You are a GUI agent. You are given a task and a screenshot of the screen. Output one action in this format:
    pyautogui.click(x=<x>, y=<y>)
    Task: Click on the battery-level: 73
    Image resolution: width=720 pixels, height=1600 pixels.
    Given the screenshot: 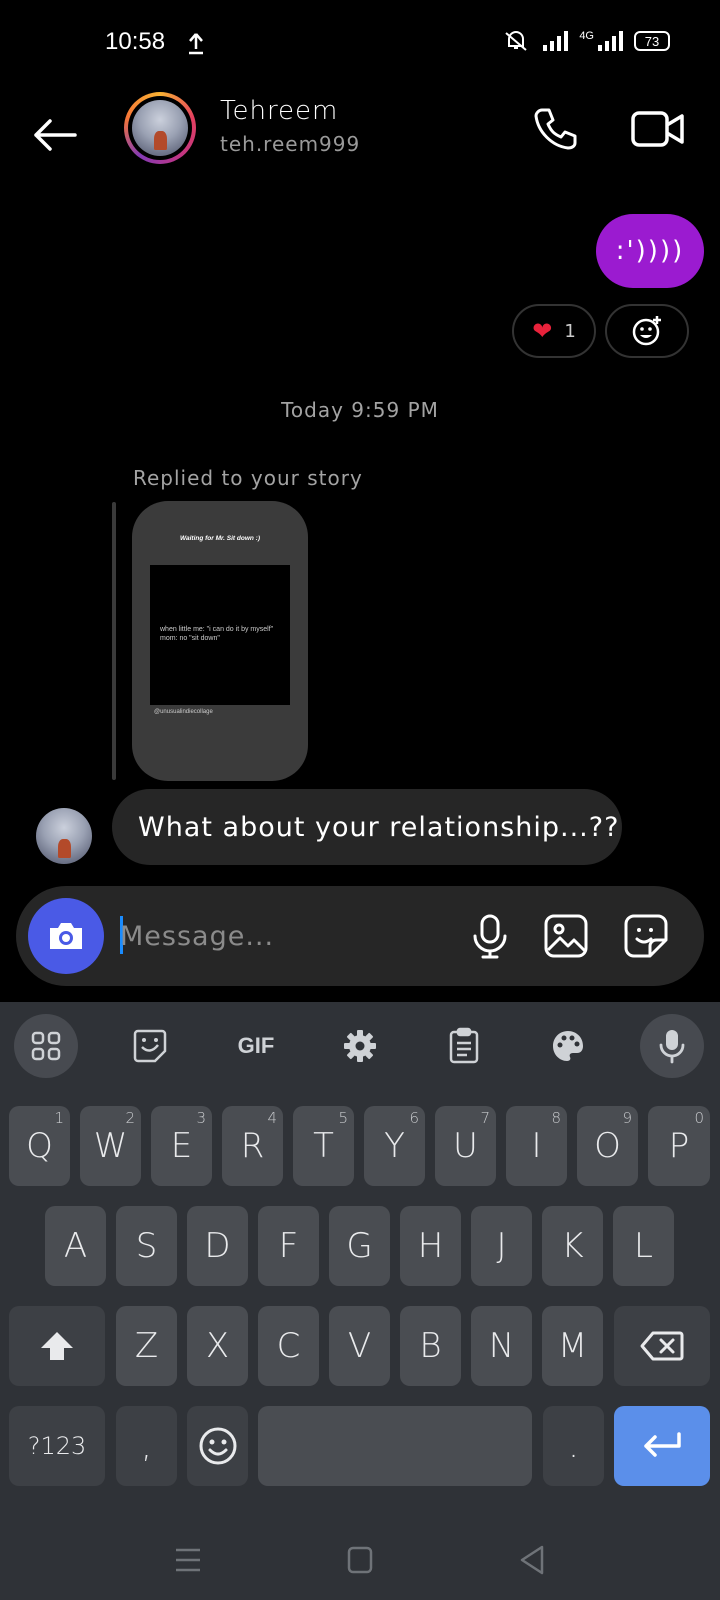 What is the action you would take?
    pyautogui.click(x=652, y=41)
    